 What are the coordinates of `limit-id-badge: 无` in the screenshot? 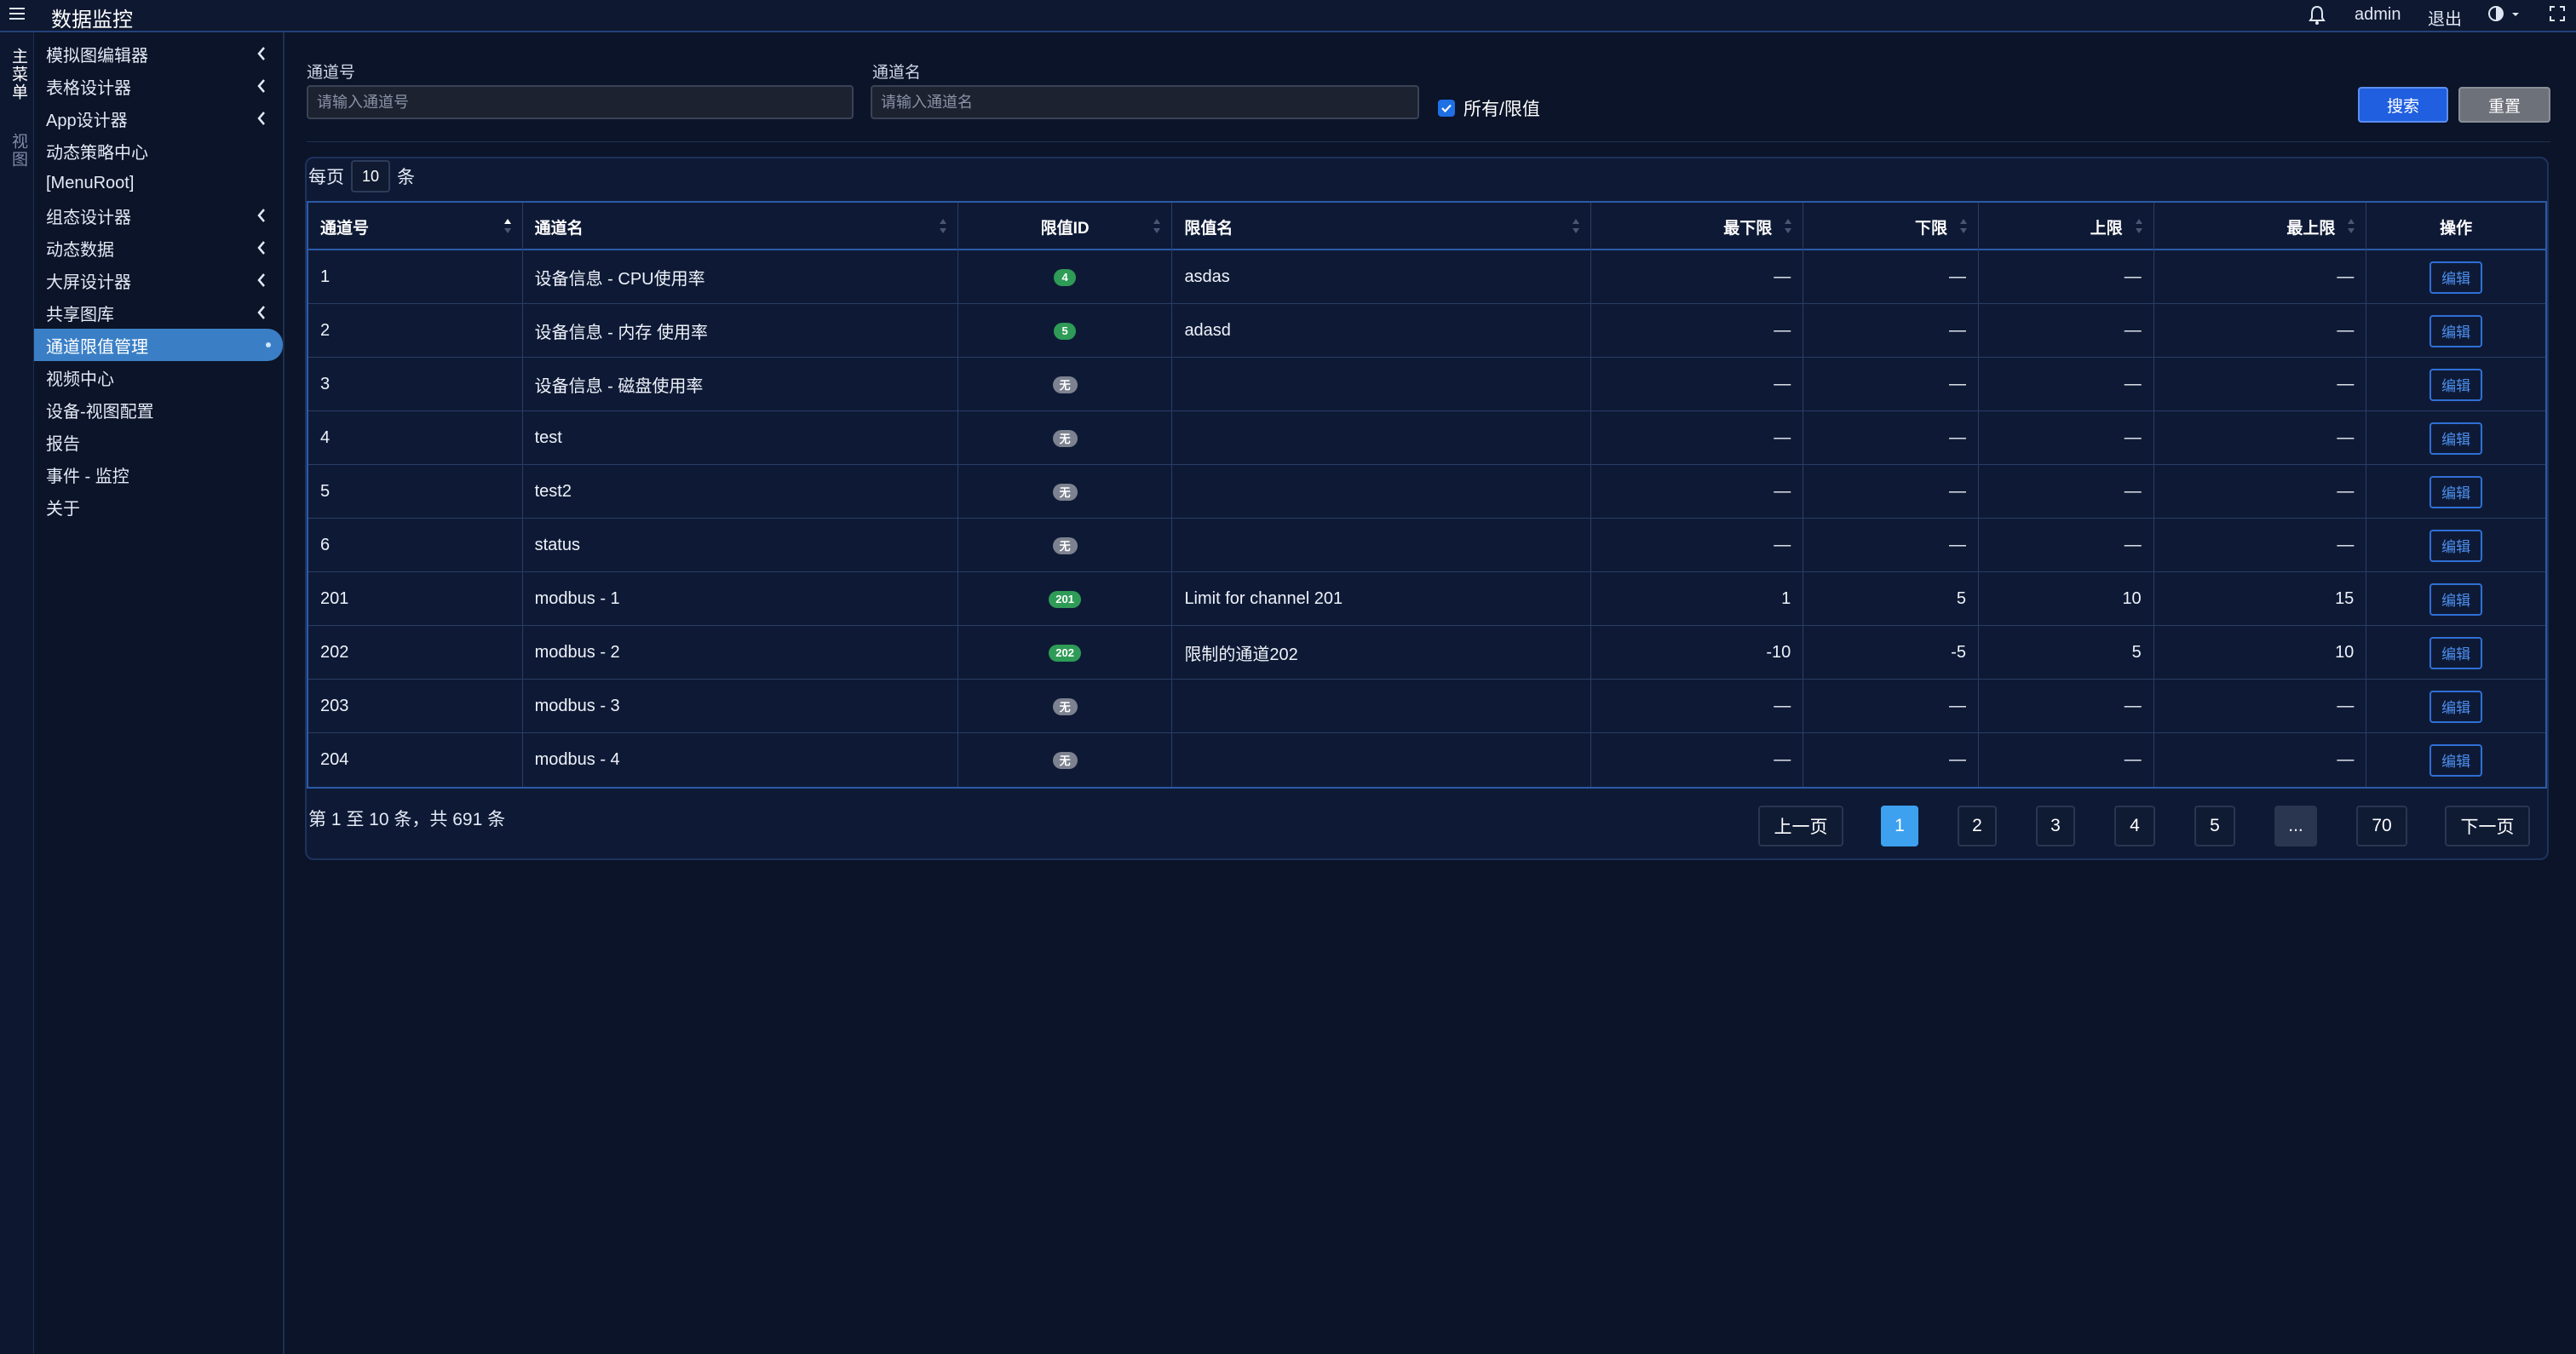 It's located at (1065, 438).